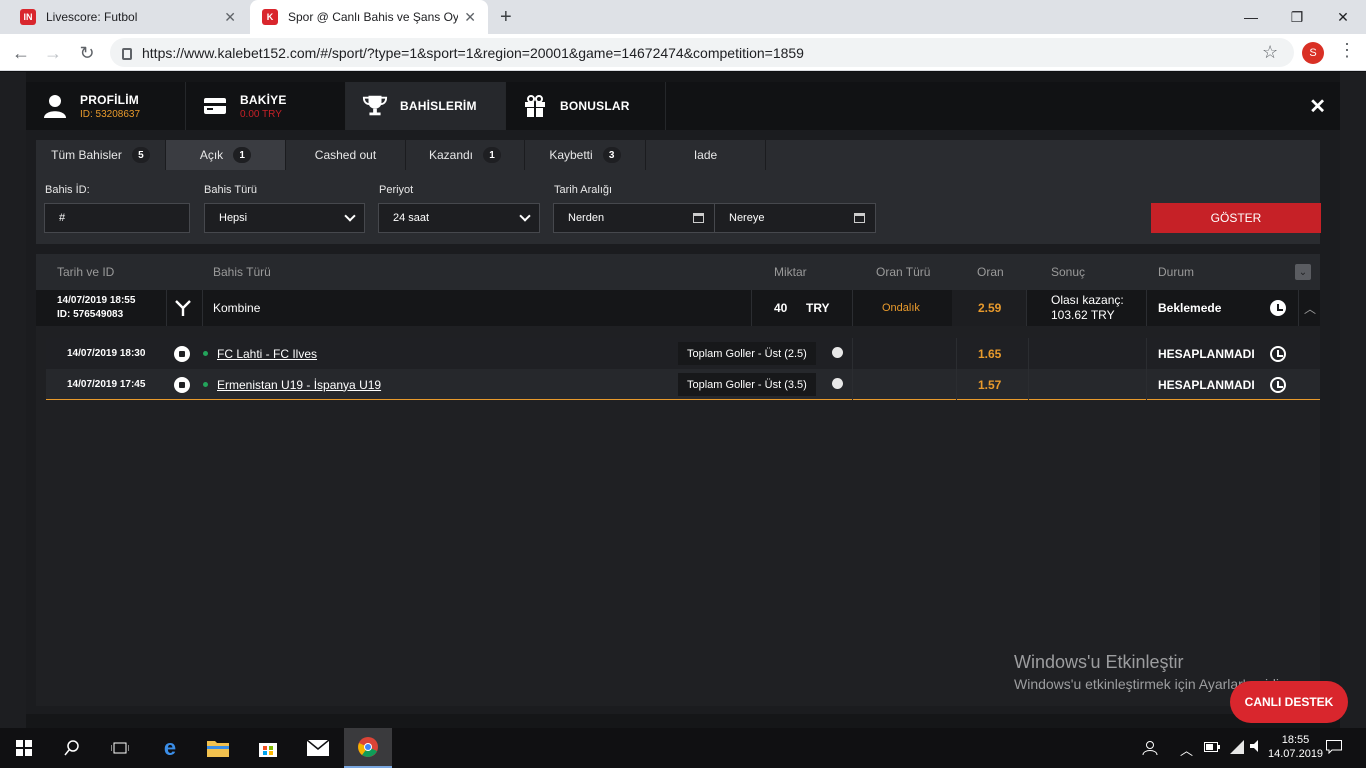 The height and width of the screenshot is (768, 1366). What do you see at coordinates (127, 53) in the screenshot?
I see `lock-icon` at bounding box center [127, 53].